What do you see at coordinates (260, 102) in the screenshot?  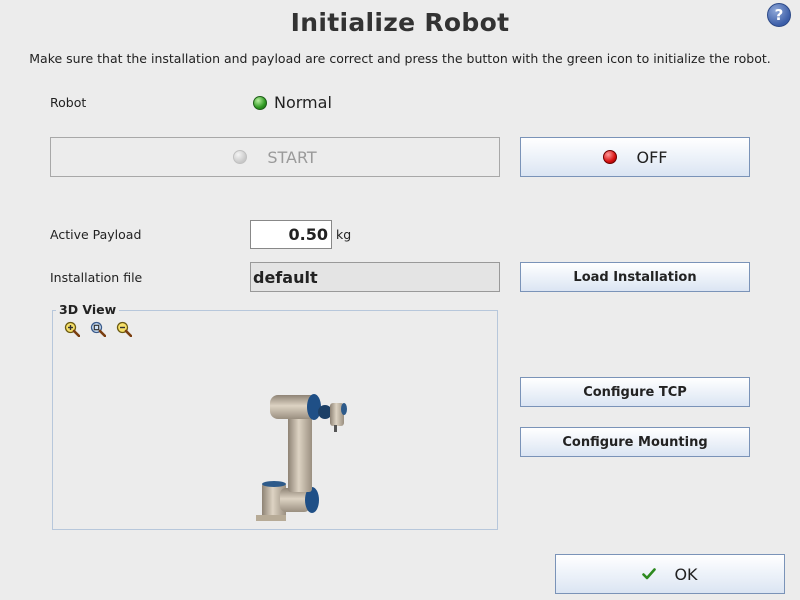 I see `status-green-icon` at bounding box center [260, 102].